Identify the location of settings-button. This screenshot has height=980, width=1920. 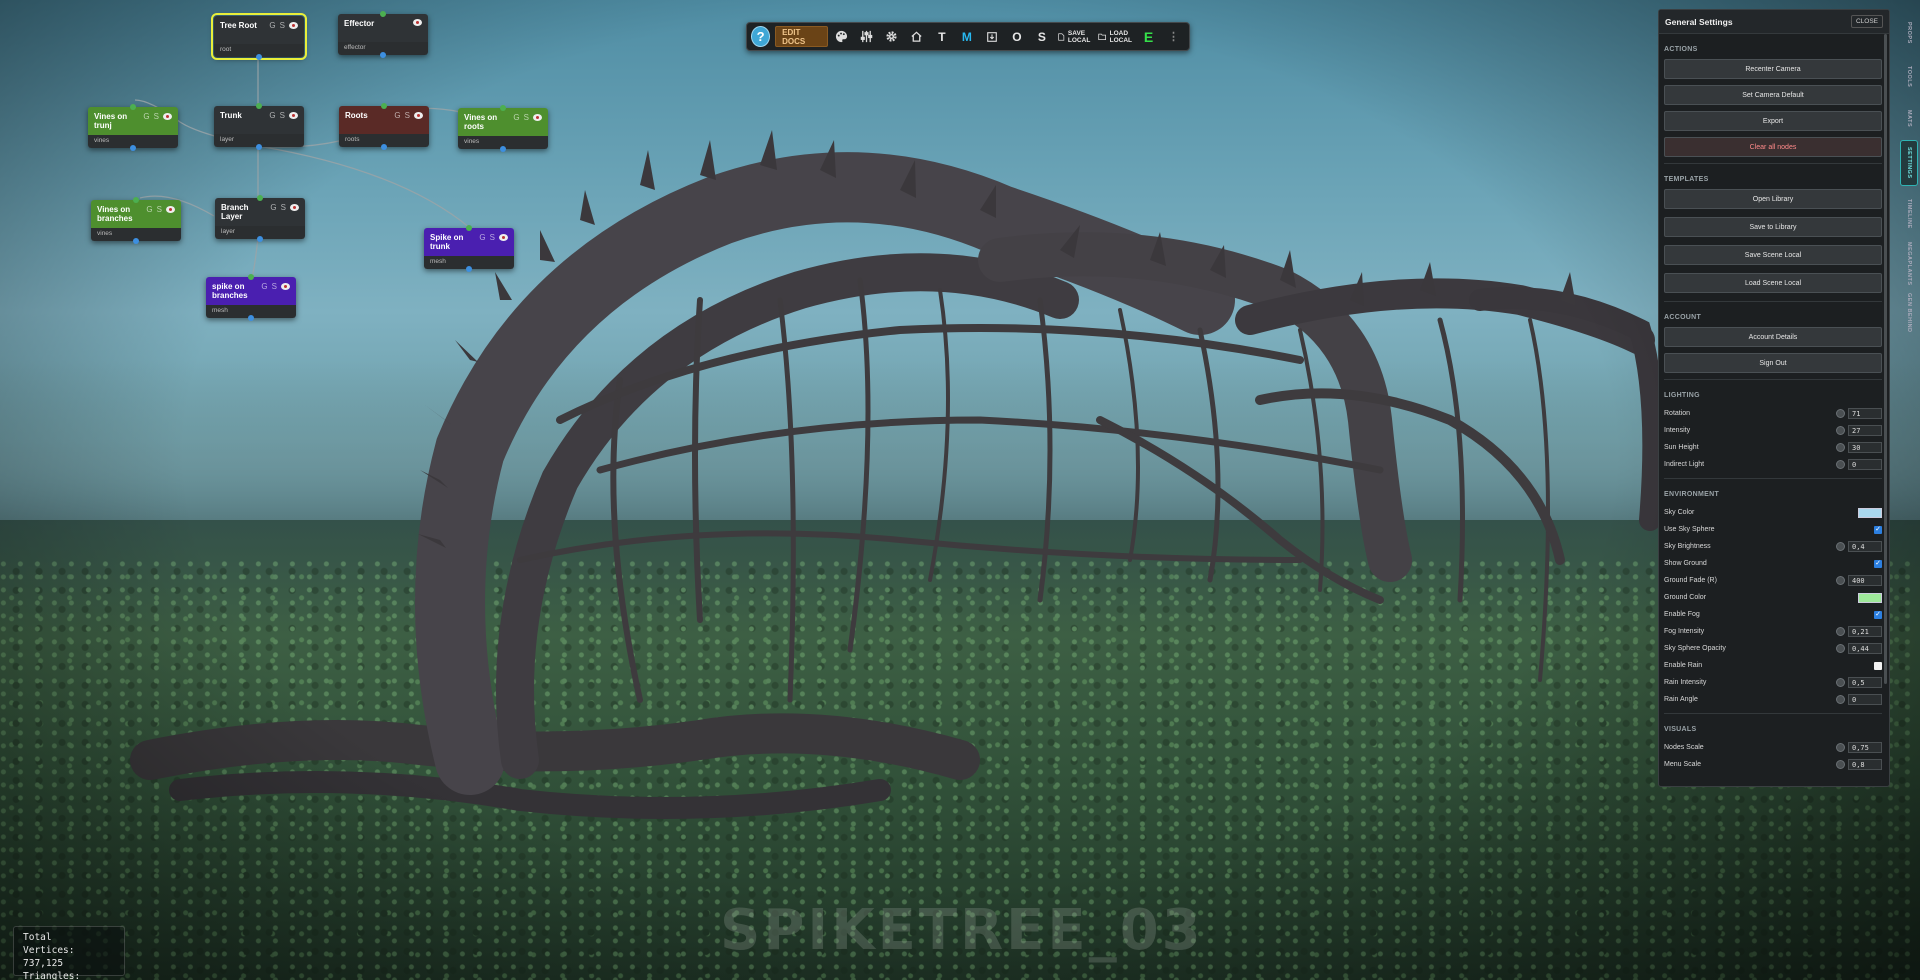
(891, 37).